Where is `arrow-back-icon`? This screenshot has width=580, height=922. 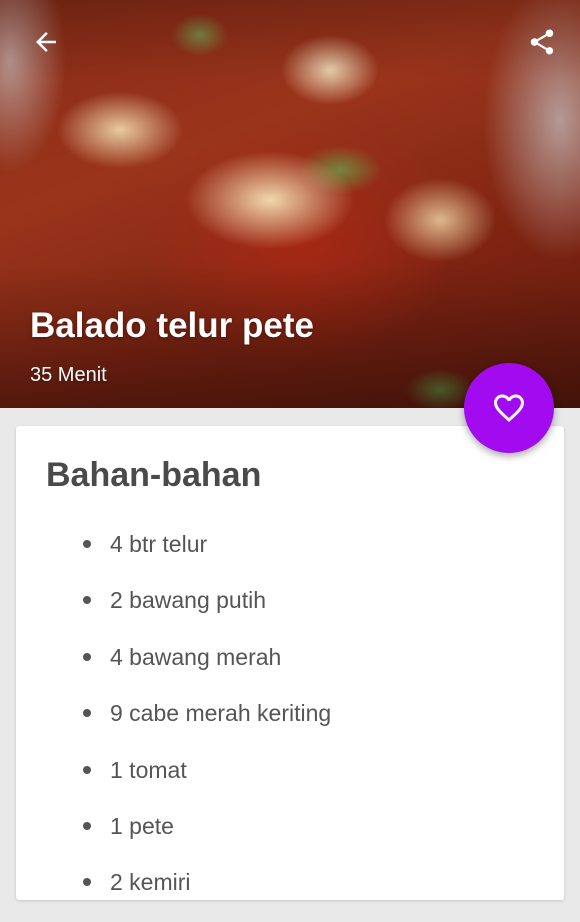 arrow-back-icon is located at coordinates (46, 42).